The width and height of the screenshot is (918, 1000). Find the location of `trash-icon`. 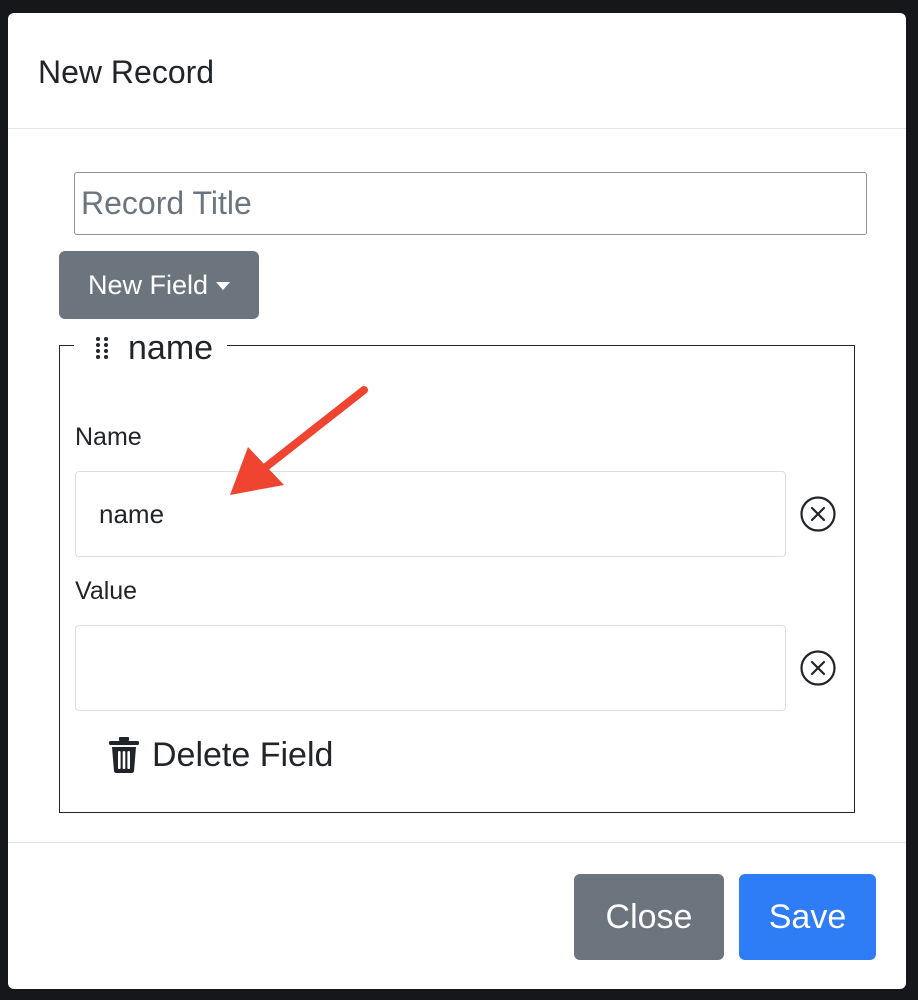

trash-icon is located at coordinates (124, 755).